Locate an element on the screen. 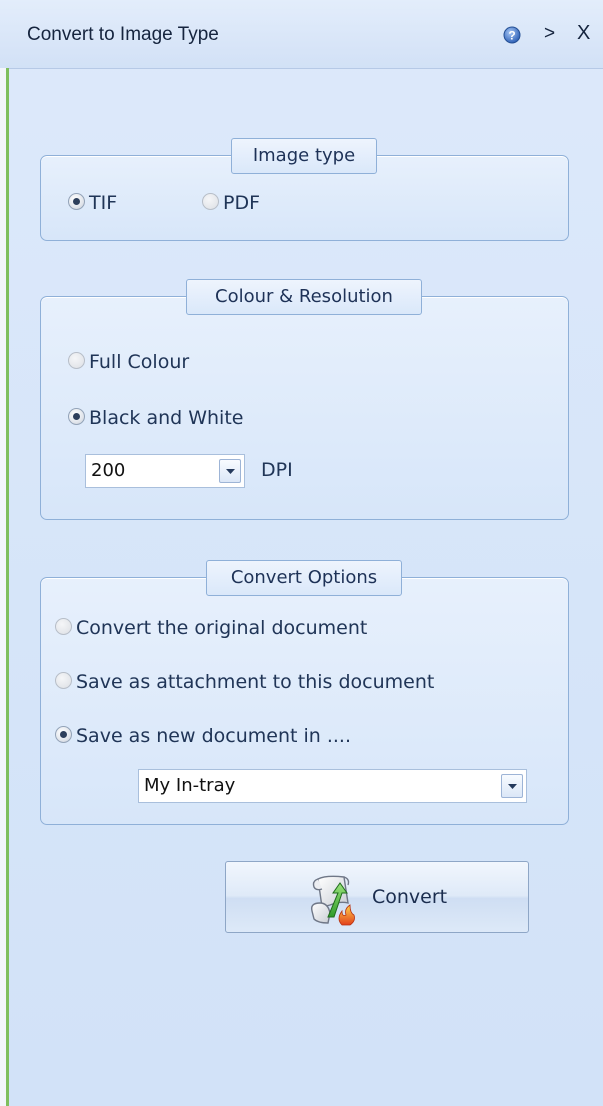 This screenshot has width=603, height=1106. convert-button: Convert is located at coordinates (377, 897).